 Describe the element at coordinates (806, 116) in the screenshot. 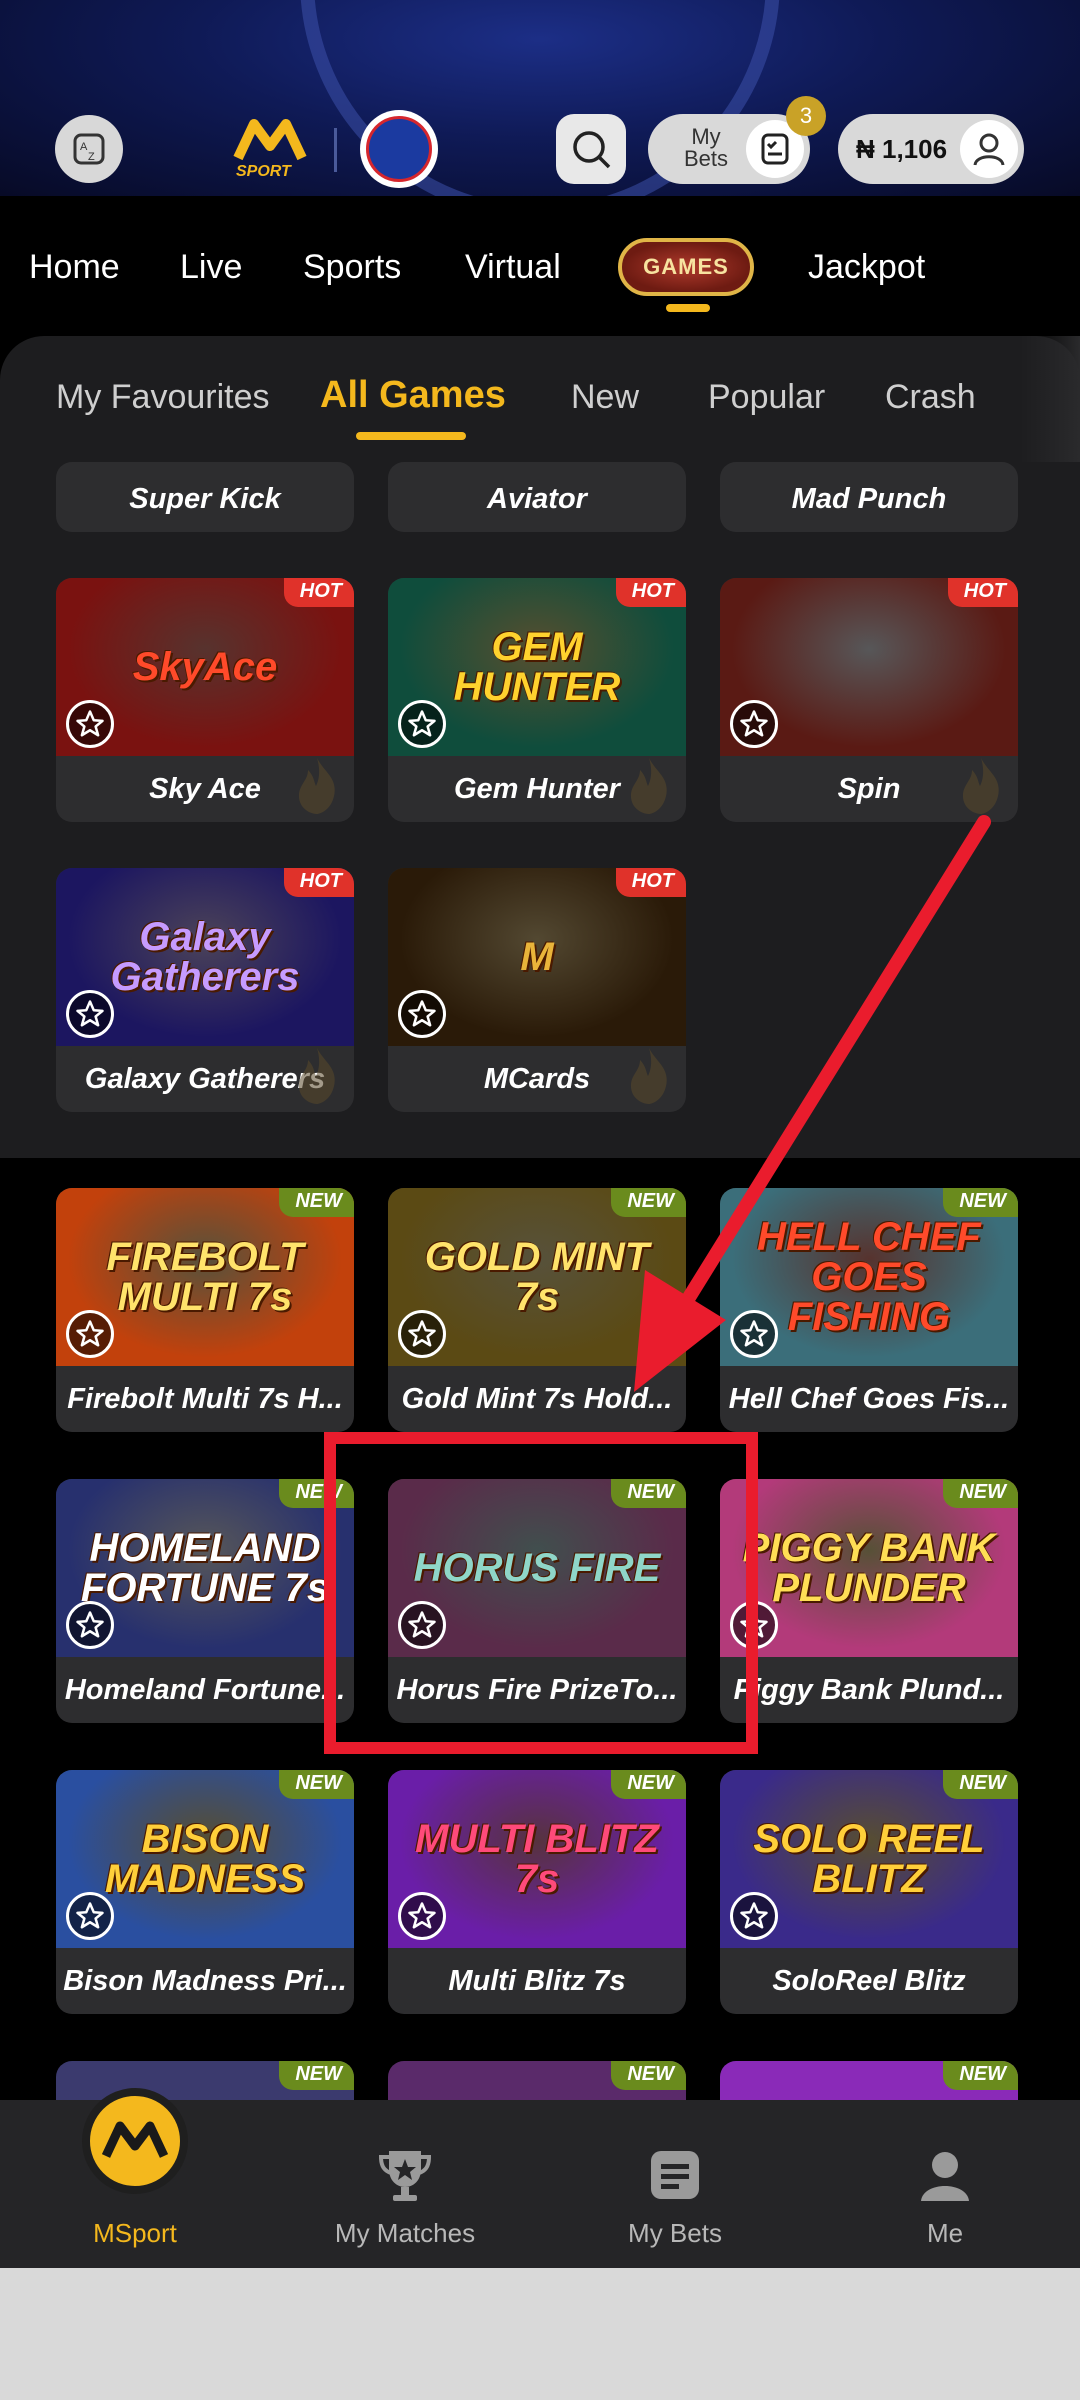

I see `my-bets-count-badge: 3` at that location.